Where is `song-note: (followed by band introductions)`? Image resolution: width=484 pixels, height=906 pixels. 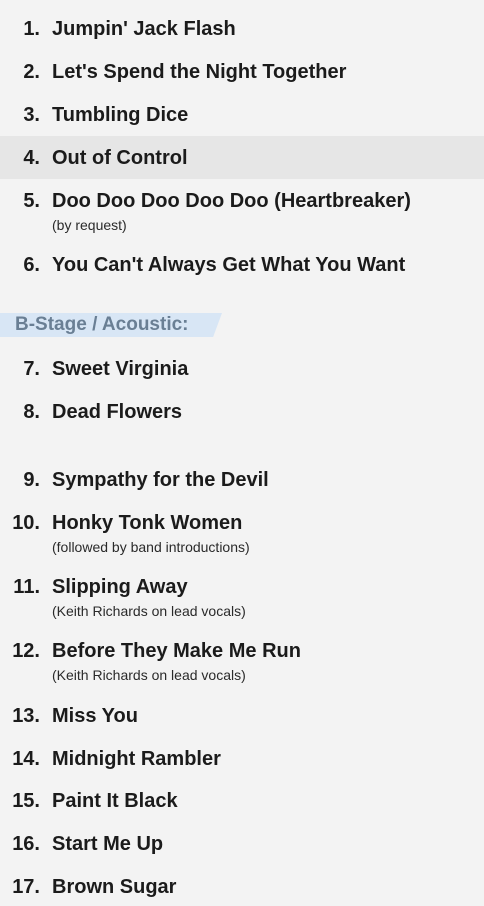 song-note: (followed by band introductions) is located at coordinates (151, 547).